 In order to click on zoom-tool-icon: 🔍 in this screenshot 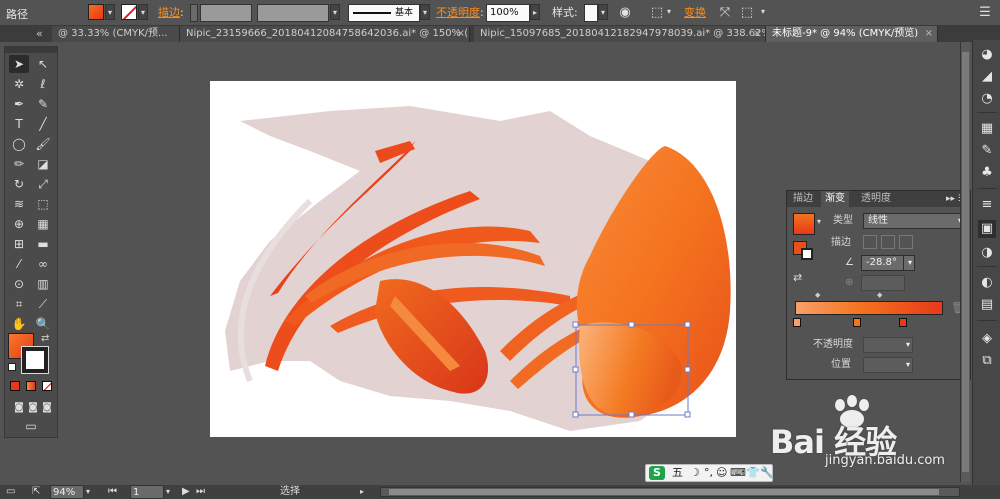, I will do `click(43, 324)`.